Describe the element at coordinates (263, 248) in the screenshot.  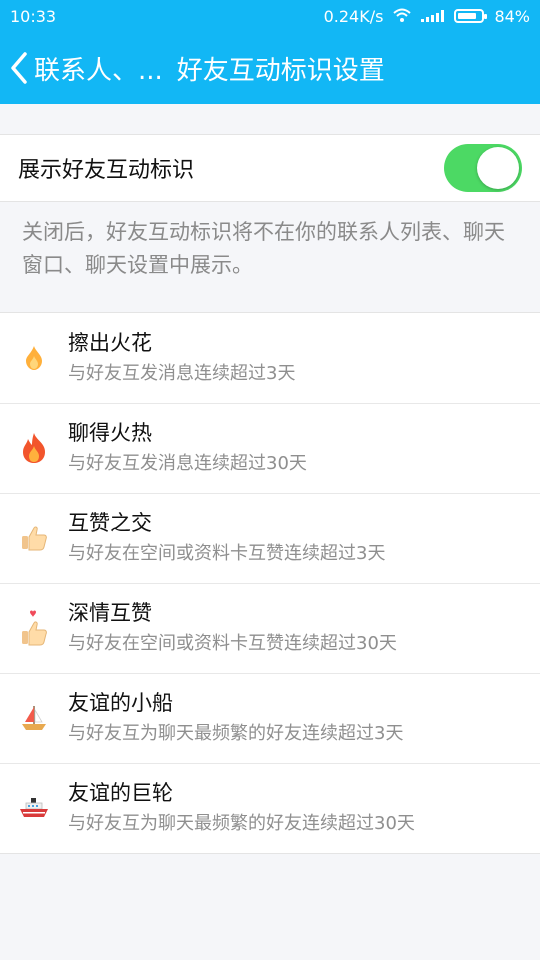
I see `toggle-description: 关闭后，好友互动标识将不在你的联系人列表、聊天窗口、聊天设置中展示。` at that location.